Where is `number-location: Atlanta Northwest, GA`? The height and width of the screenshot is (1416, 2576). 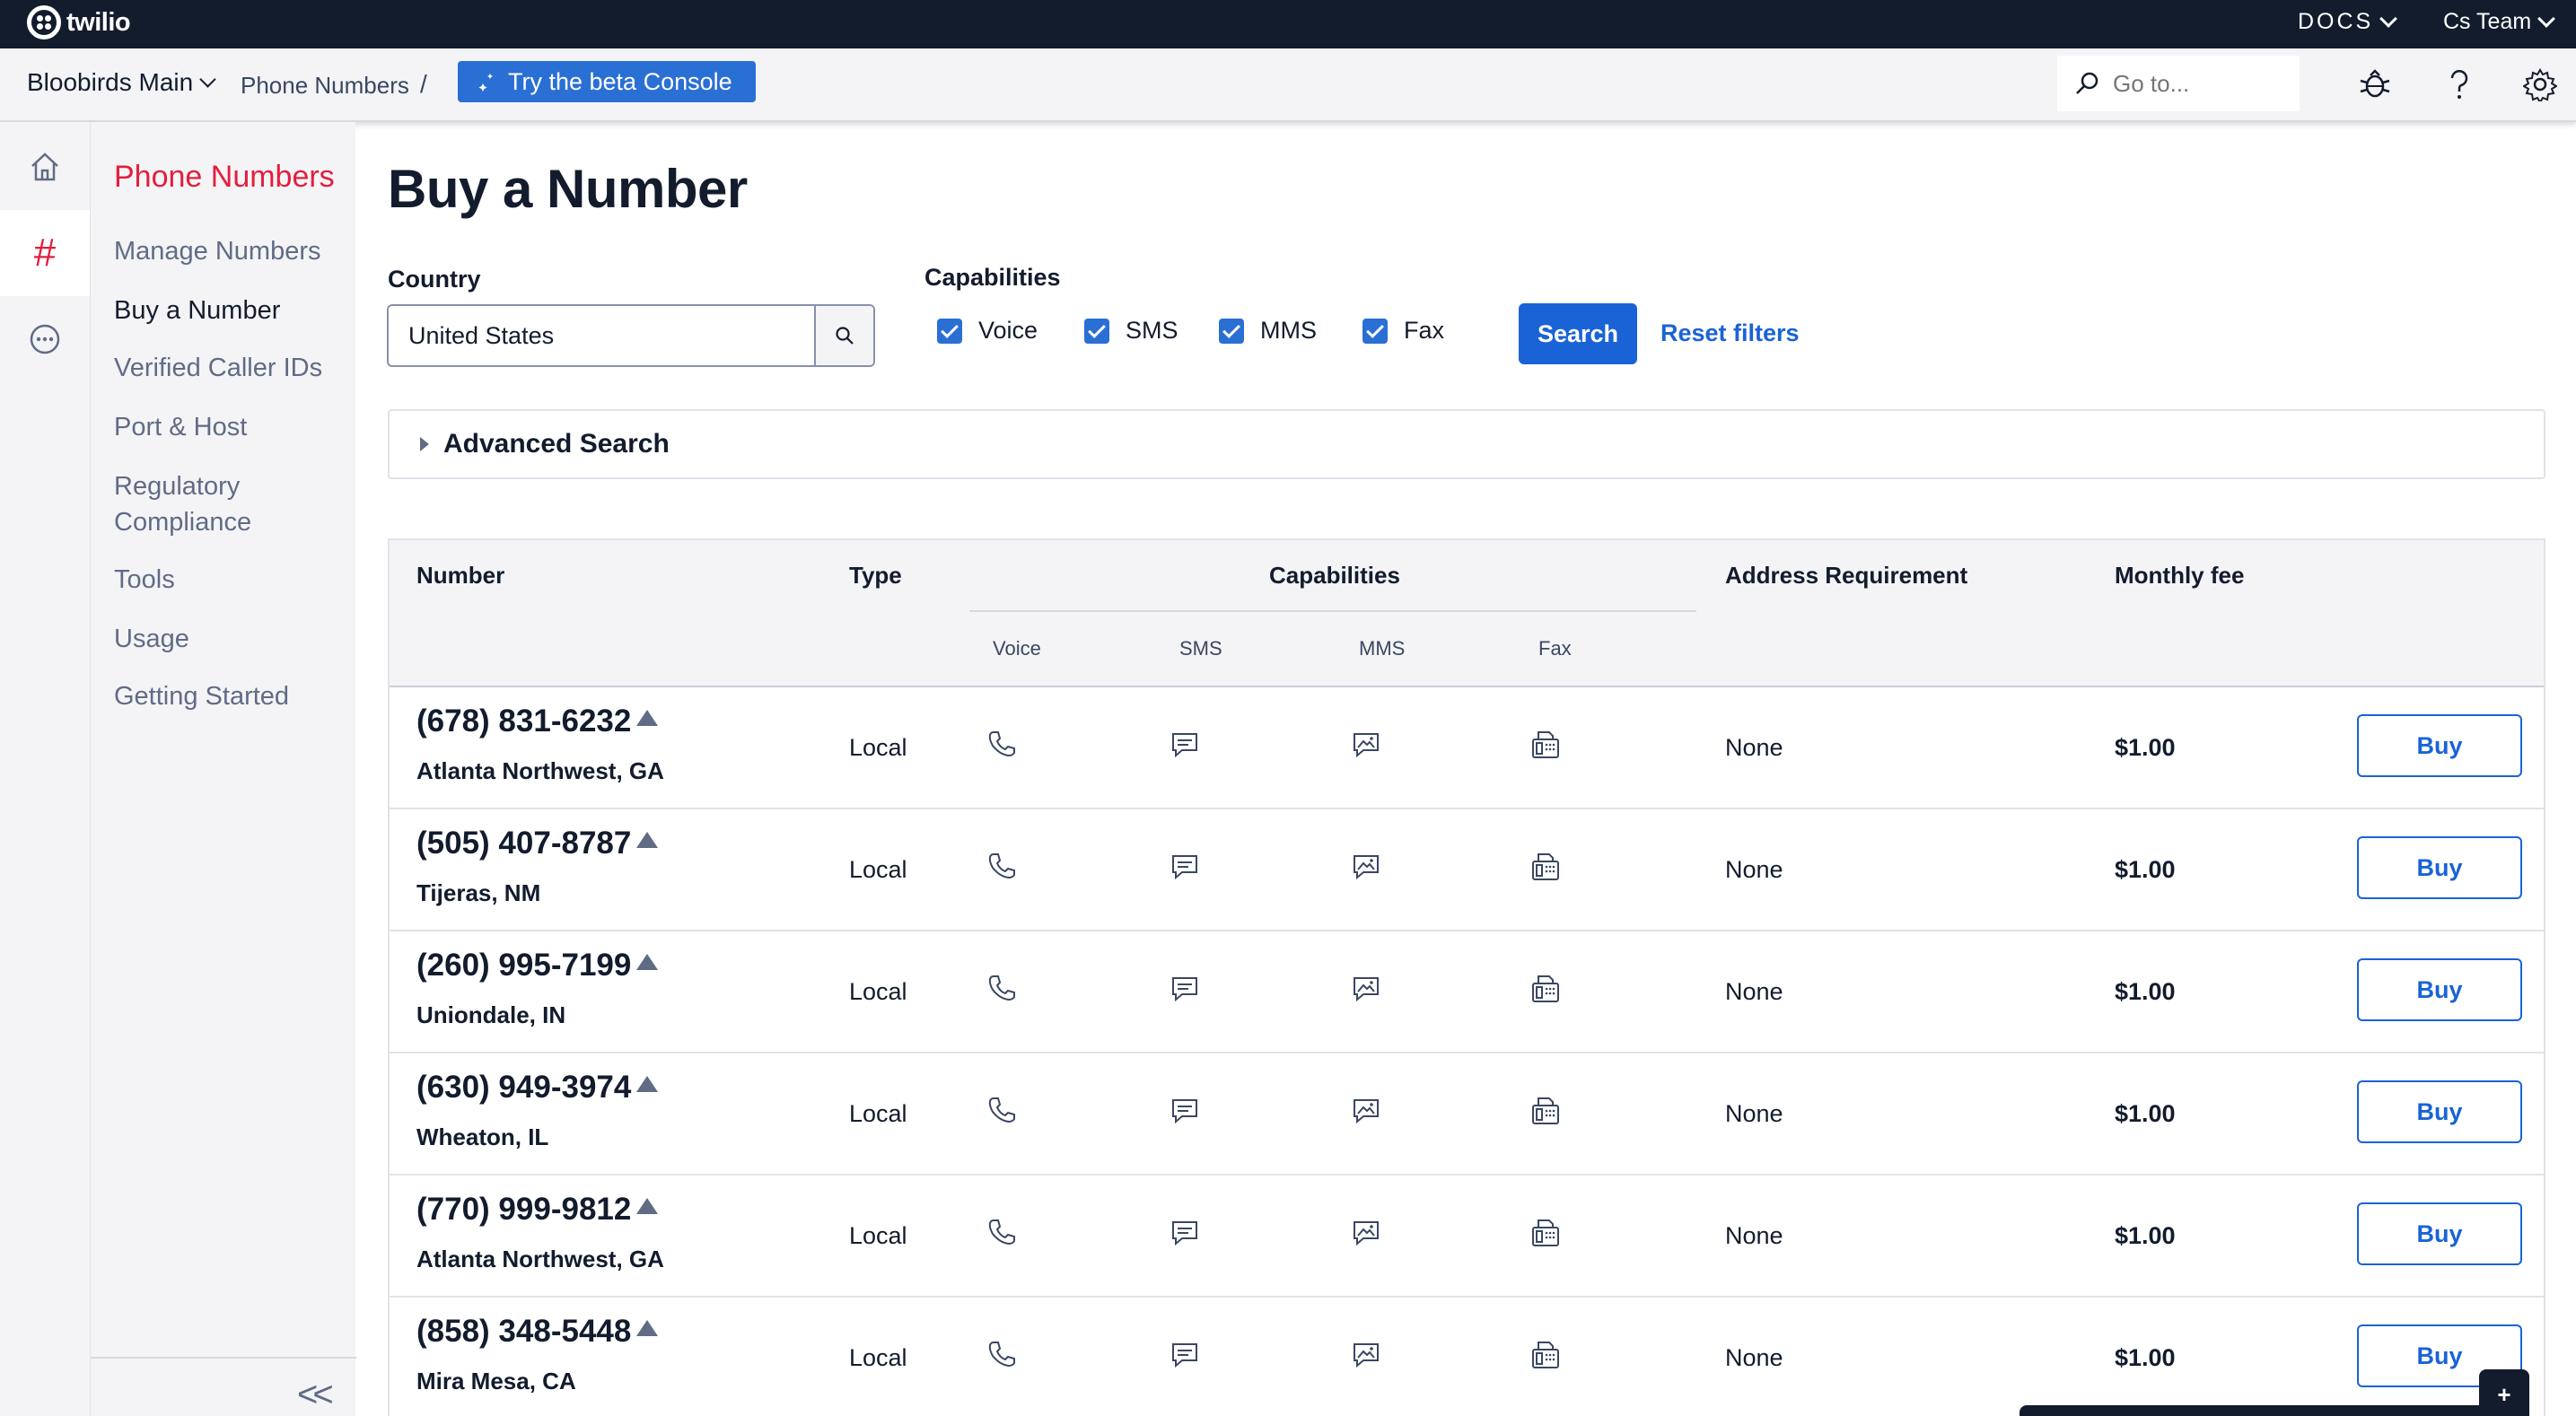 number-location: Atlanta Northwest, GA is located at coordinates (540, 770).